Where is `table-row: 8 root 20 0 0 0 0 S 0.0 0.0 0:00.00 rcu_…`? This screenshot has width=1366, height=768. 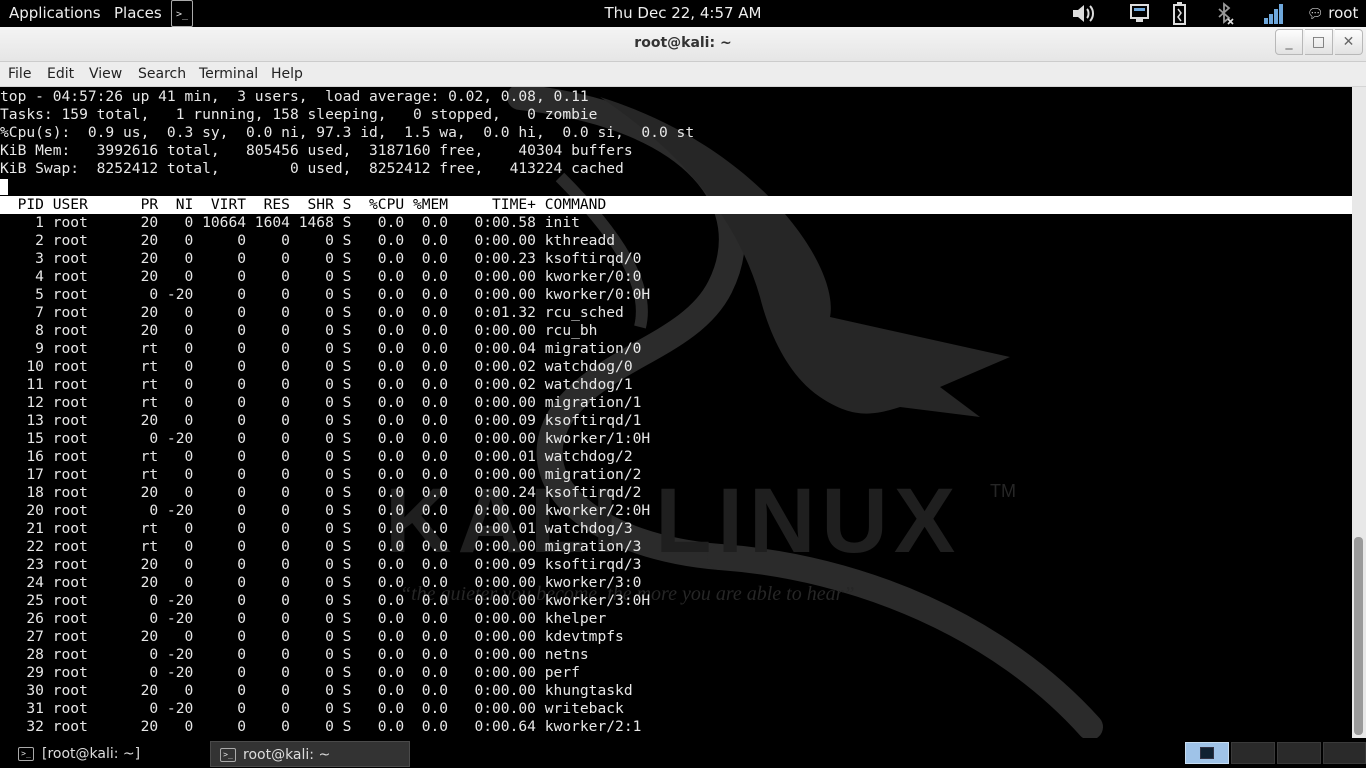 table-row: 8 root 20 0 0 0 0 S 0.0 0.0 0:00.00 rcu_… is located at coordinates (299, 330).